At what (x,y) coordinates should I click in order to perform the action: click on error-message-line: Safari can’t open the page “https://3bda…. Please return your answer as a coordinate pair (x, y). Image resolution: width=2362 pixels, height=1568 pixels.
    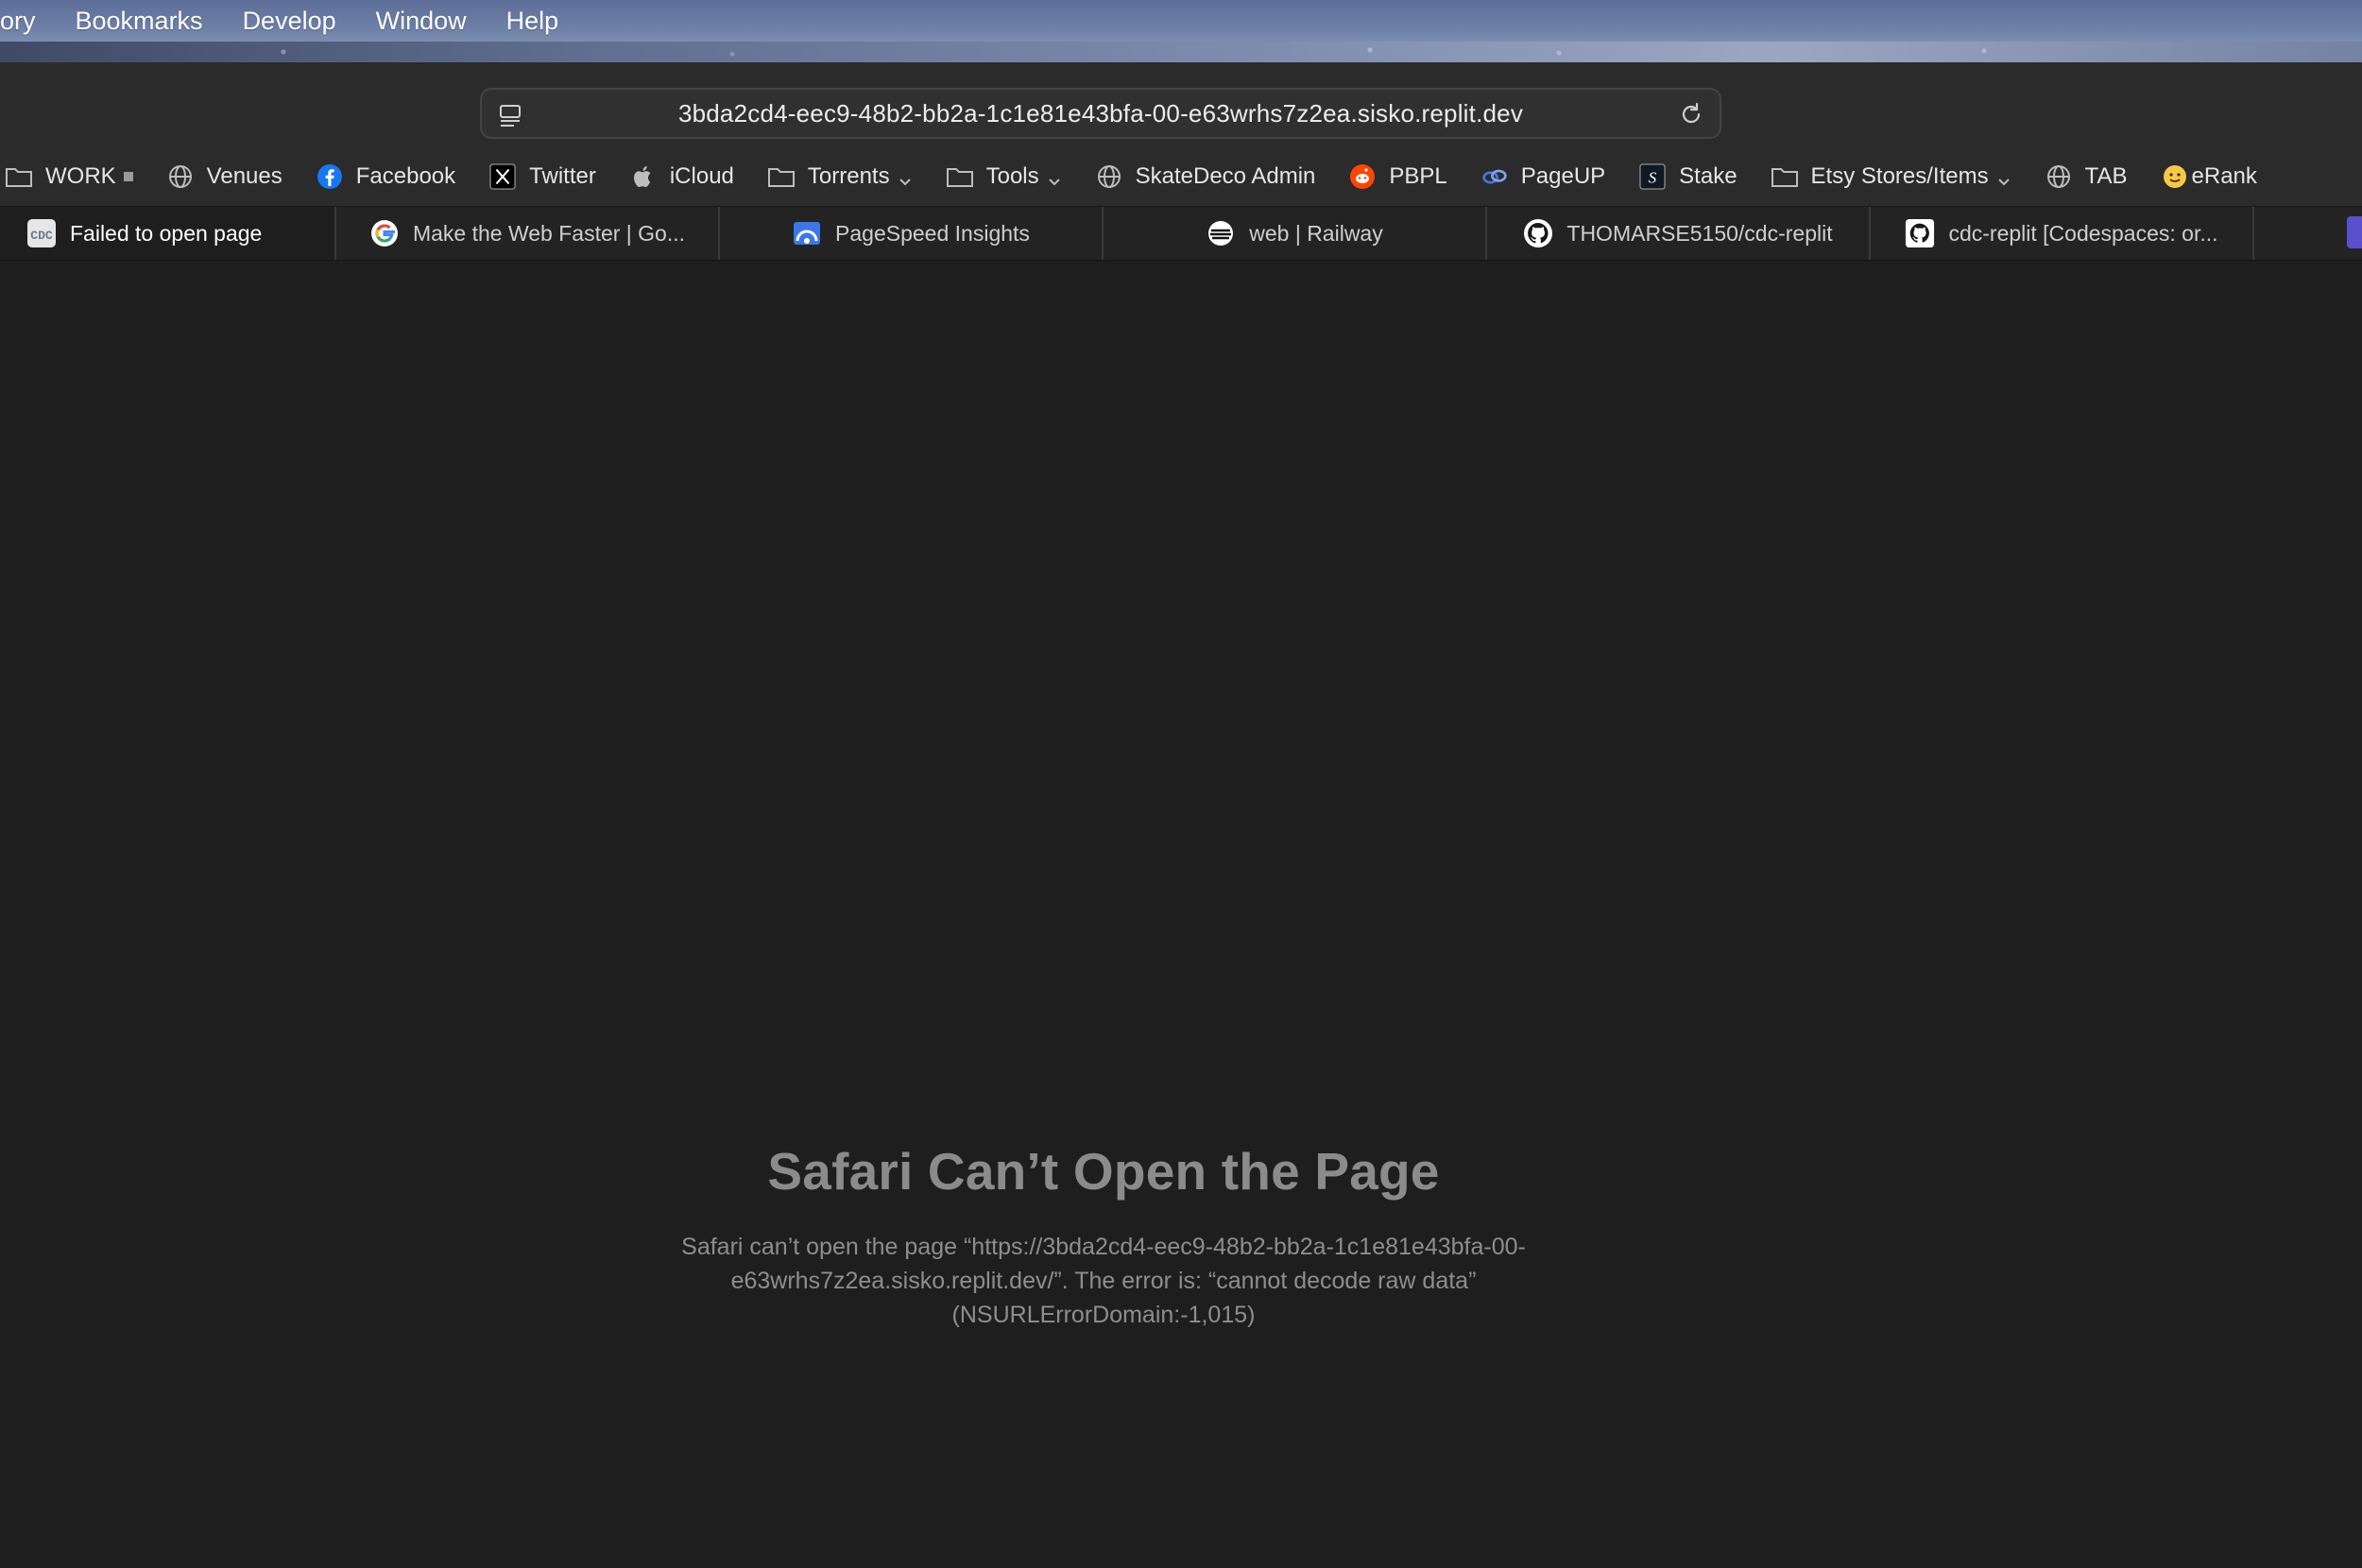
    Looking at the image, I should click on (1103, 1247).